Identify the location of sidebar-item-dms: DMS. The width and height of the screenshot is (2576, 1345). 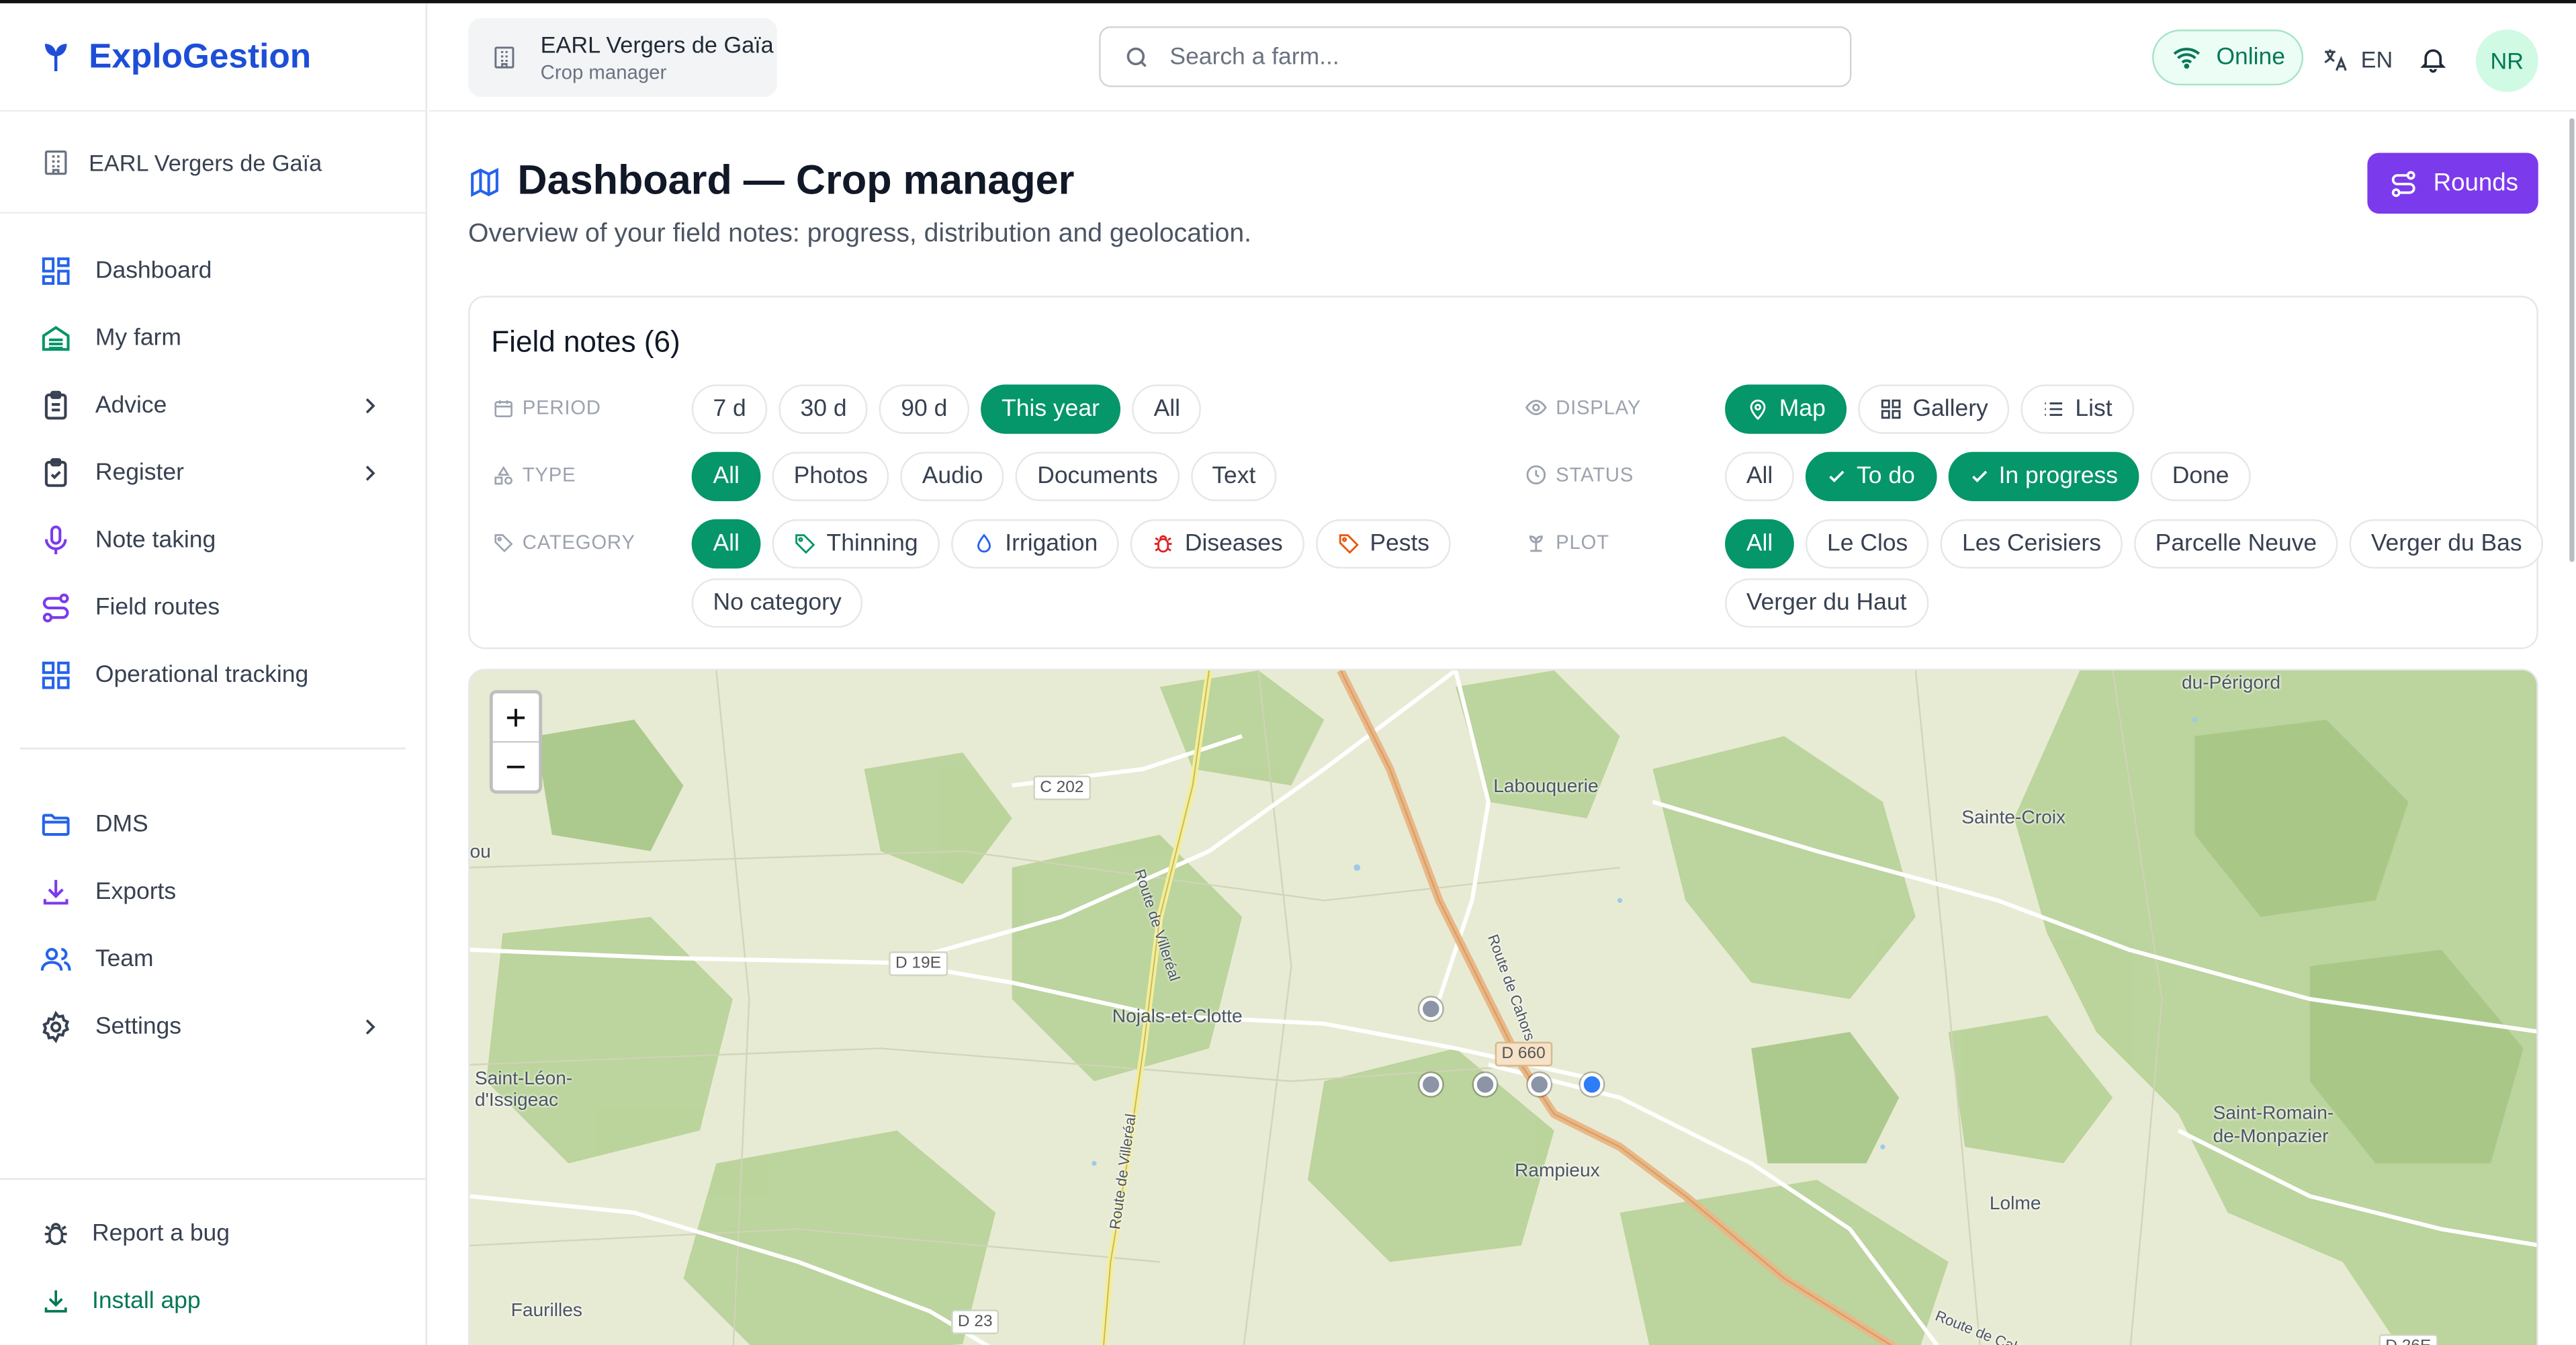
(213, 823).